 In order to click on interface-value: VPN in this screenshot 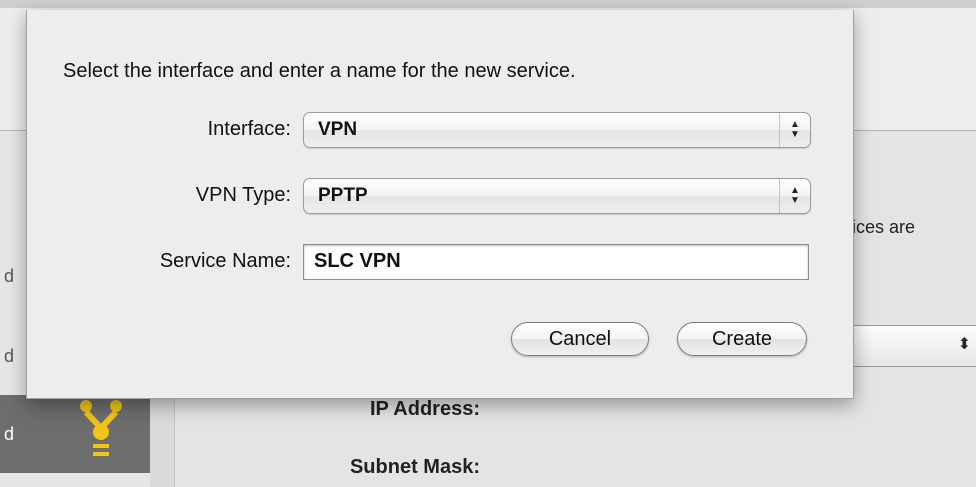, I will do `click(338, 129)`.